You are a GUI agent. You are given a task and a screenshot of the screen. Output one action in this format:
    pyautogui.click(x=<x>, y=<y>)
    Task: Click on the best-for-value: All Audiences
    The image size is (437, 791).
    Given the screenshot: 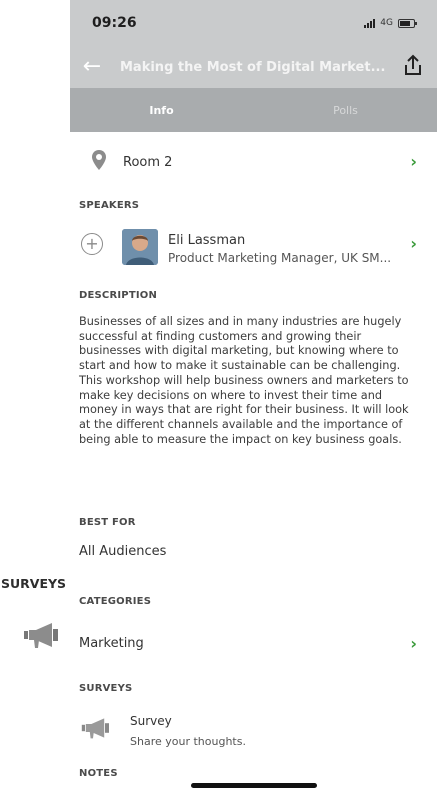 What is the action you would take?
    pyautogui.click(x=123, y=551)
    